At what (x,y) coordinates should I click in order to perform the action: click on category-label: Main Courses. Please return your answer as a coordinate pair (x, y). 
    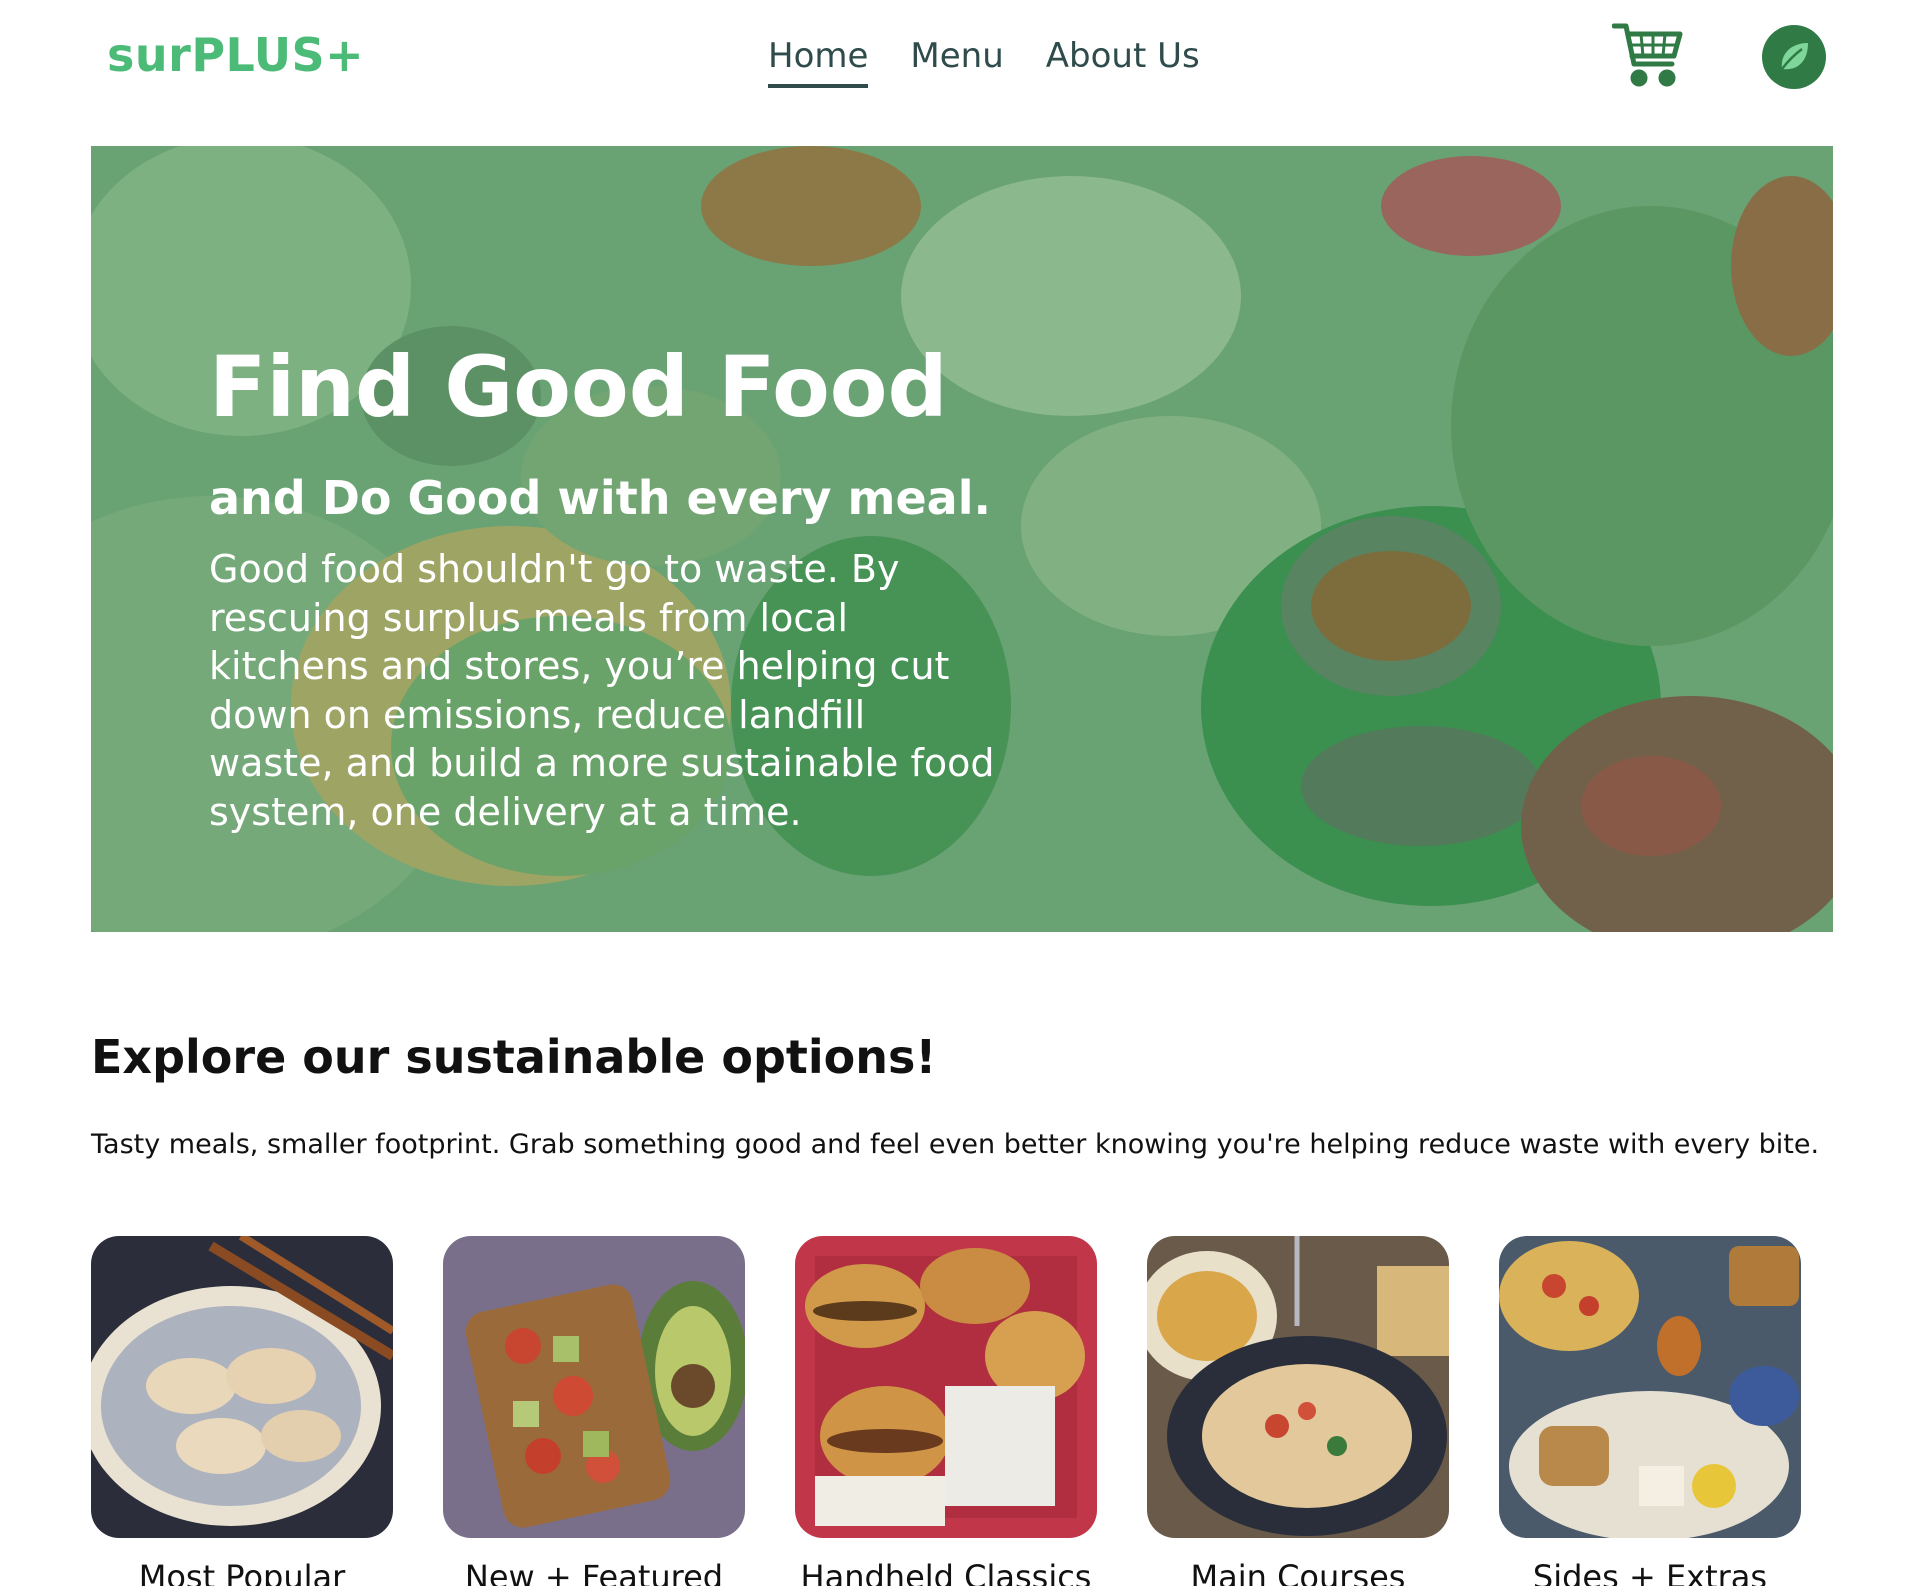
    Looking at the image, I should click on (1298, 1572).